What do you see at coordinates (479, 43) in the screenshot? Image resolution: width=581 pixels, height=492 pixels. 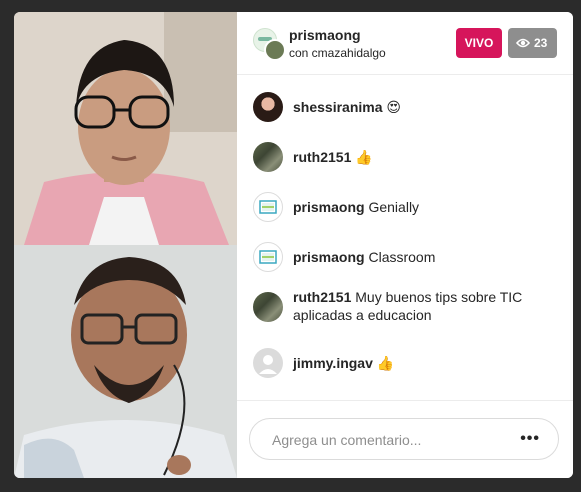 I see `live-badge: VIVO` at bounding box center [479, 43].